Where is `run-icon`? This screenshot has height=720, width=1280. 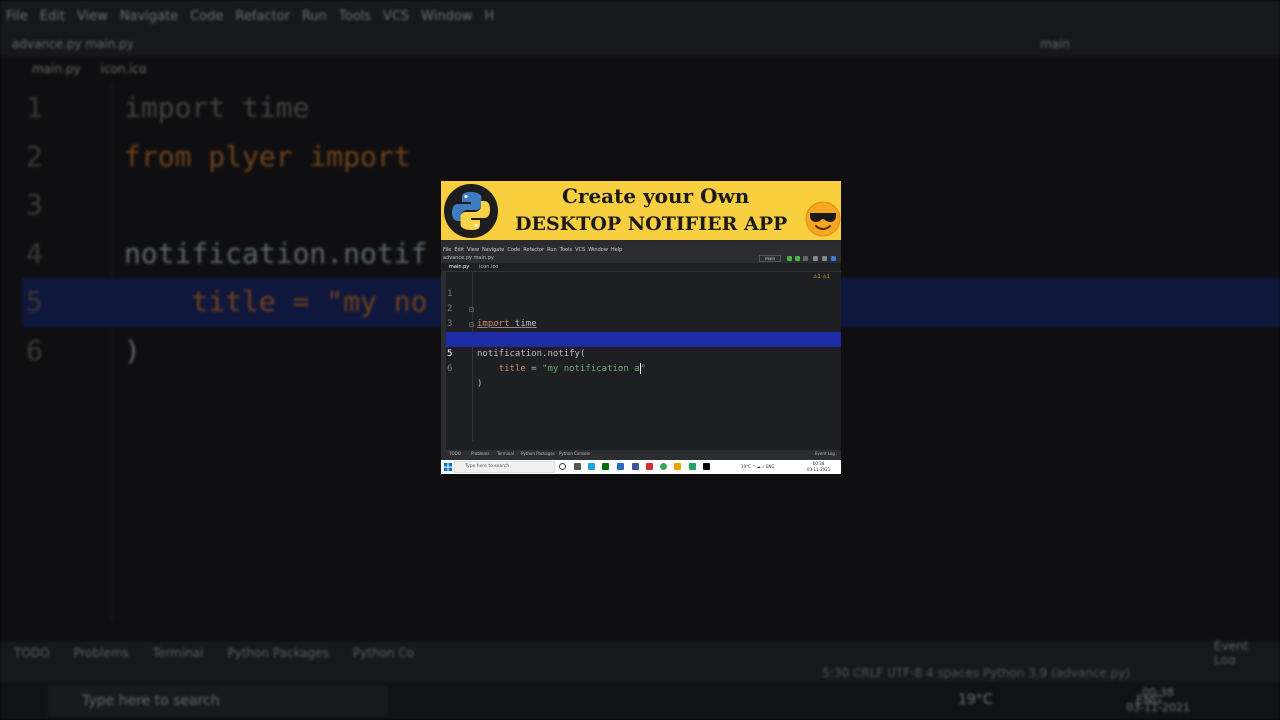
run-icon is located at coordinates (789, 258).